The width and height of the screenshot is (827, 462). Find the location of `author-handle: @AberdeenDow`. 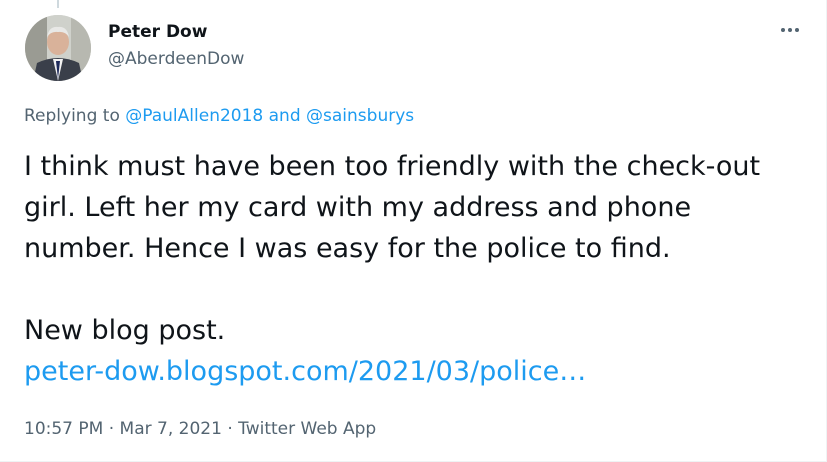

author-handle: @AberdeenDow is located at coordinates (176, 59).